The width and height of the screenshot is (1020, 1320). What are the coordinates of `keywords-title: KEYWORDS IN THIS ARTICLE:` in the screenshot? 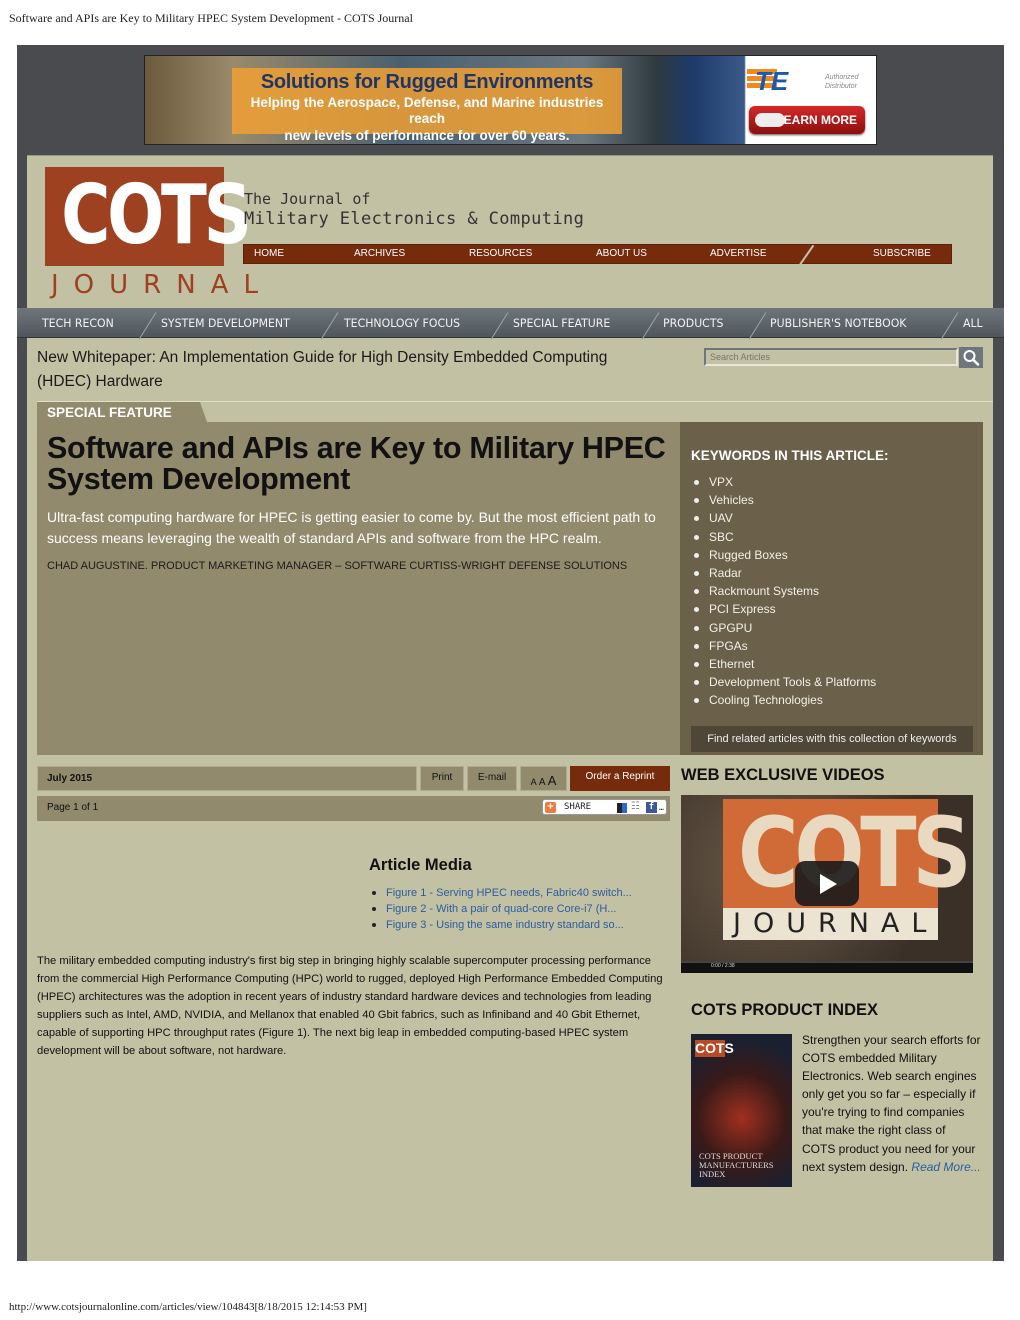 It's located at (790, 455).